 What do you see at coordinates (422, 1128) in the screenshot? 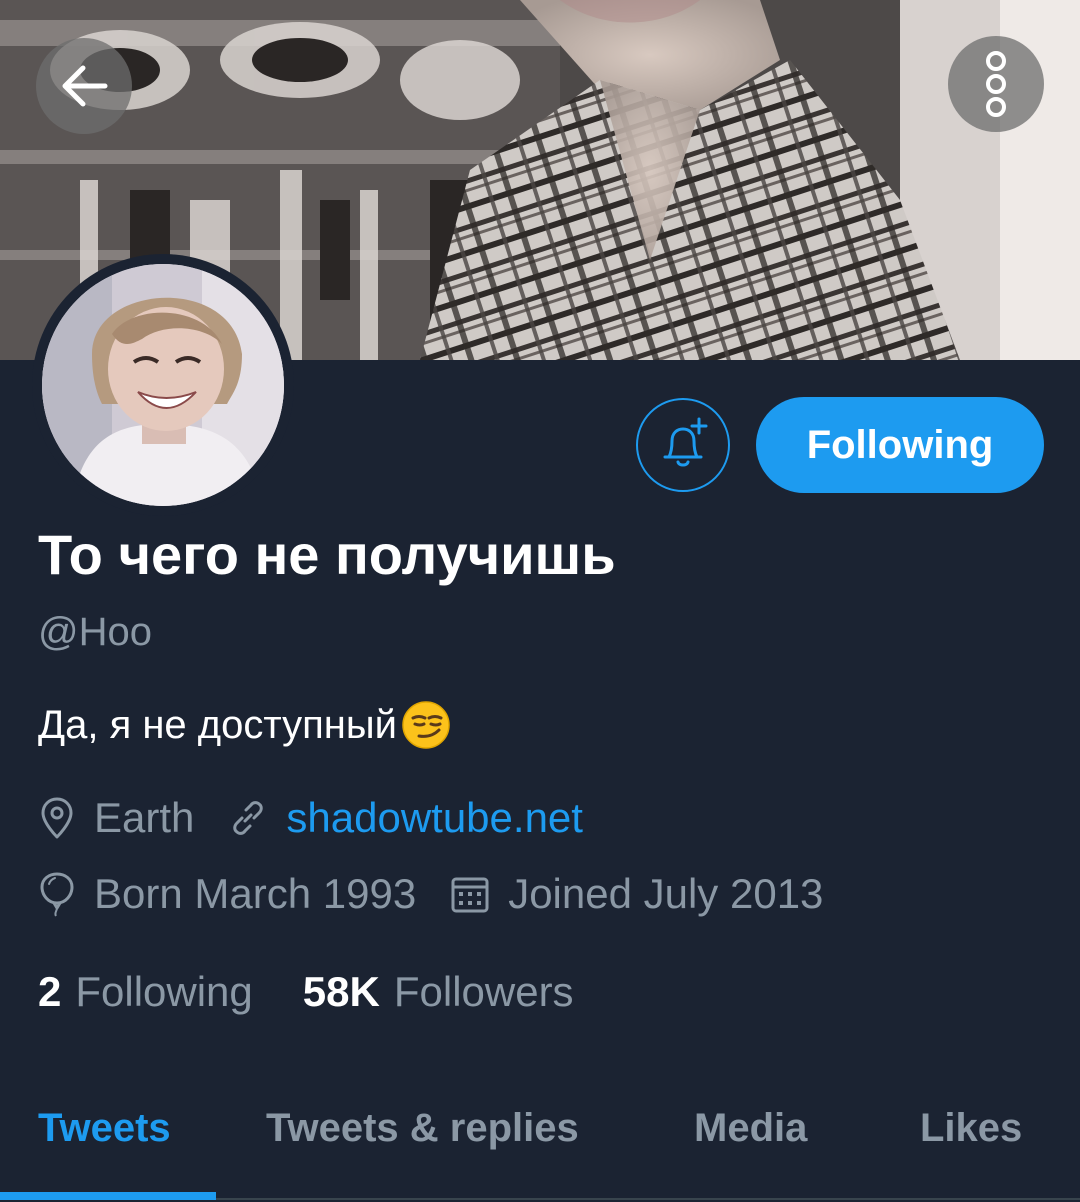
I see `tab-tweets-and-replies: Tweets & replies` at bounding box center [422, 1128].